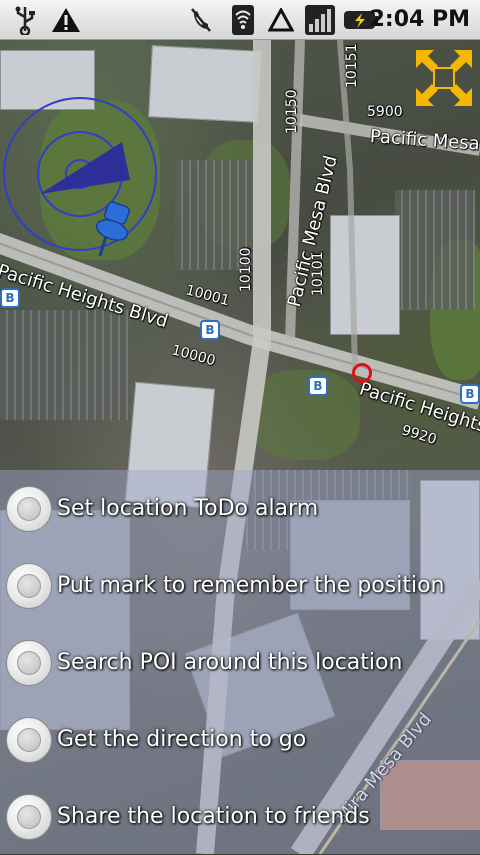  What do you see at coordinates (188, 508) in the screenshot?
I see `menu-item-label: Set location ToDo alarm` at bounding box center [188, 508].